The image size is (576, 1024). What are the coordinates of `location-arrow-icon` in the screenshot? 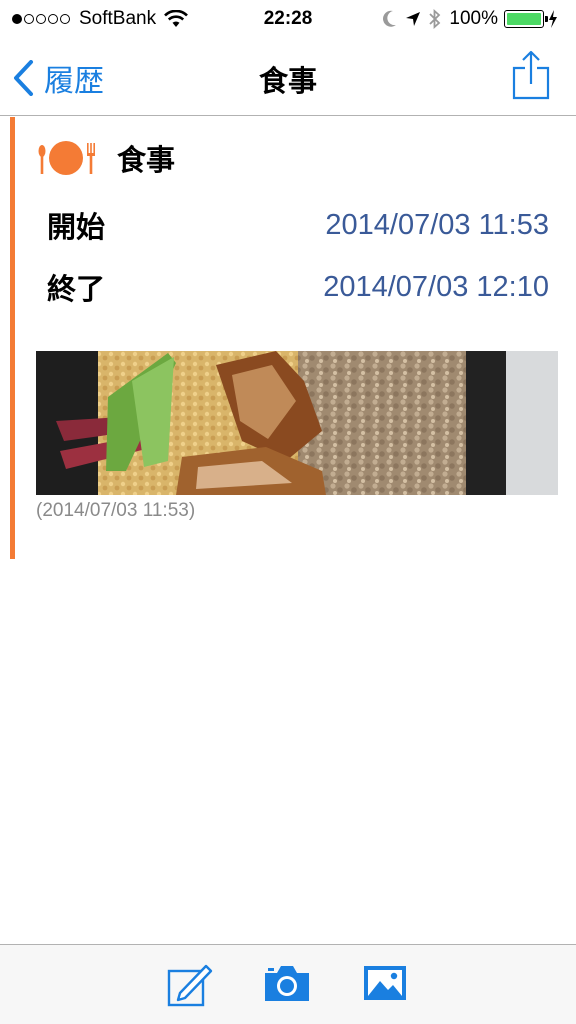 It's located at (413, 19).